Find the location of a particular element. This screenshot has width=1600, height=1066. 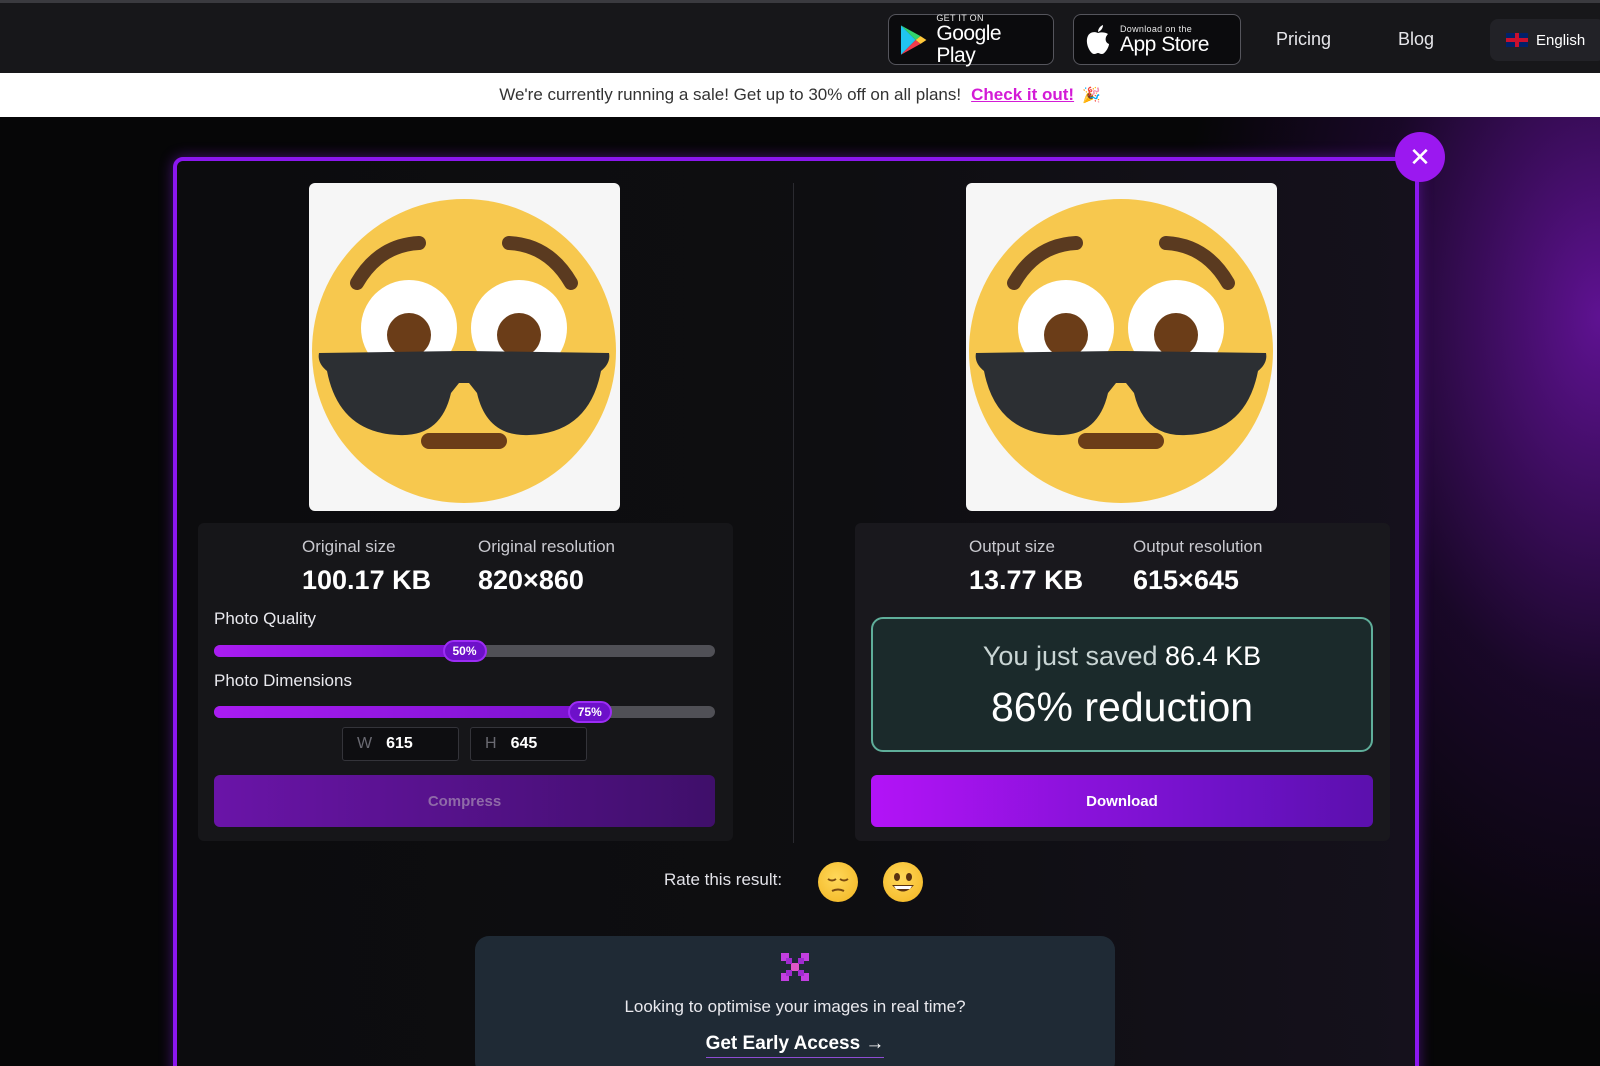

photo-dimensions-slider: 75% is located at coordinates (464, 712).